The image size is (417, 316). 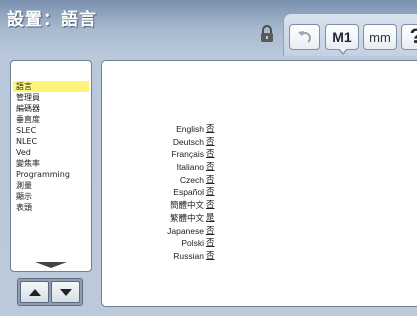 I want to click on scroll-down-button, so click(x=65, y=292).